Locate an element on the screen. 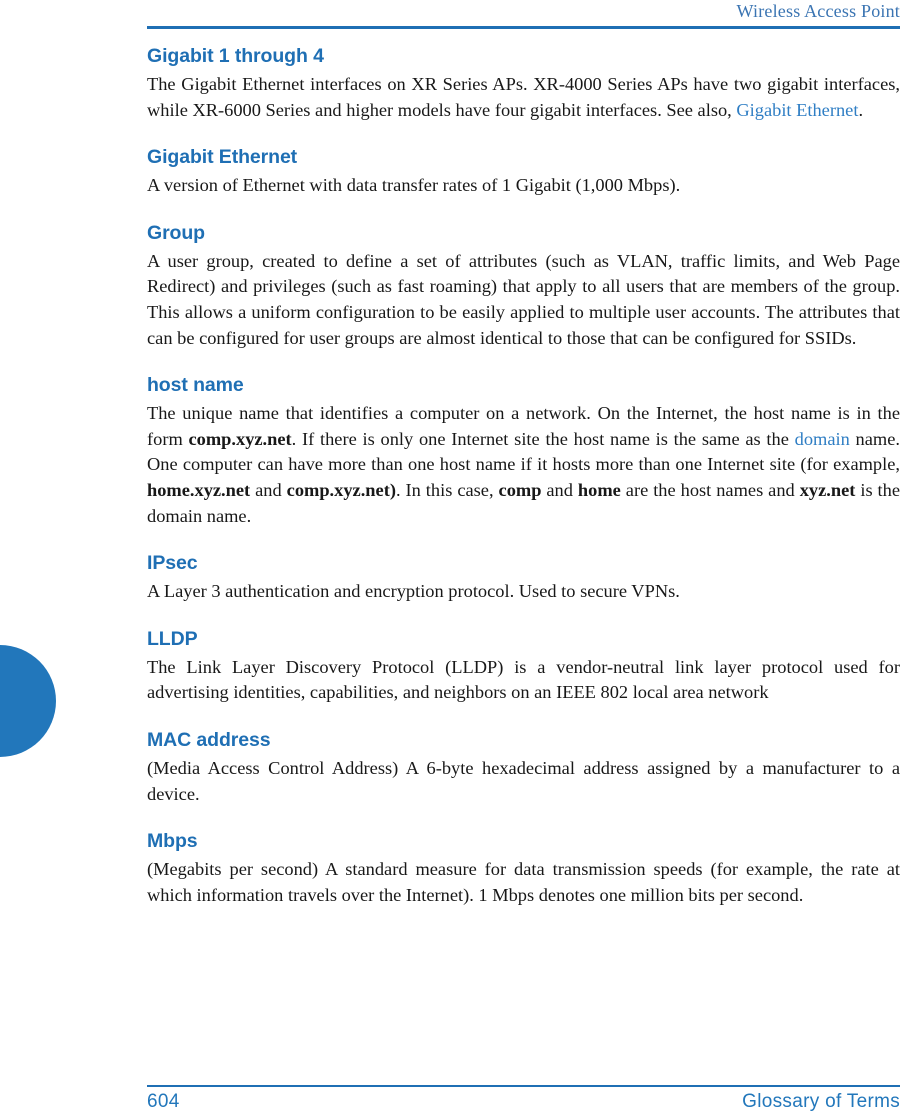 The height and width of the screenshot is (1114, 901). footer-section-name: Glossary of Terms is located at coordinates (821, 1101).